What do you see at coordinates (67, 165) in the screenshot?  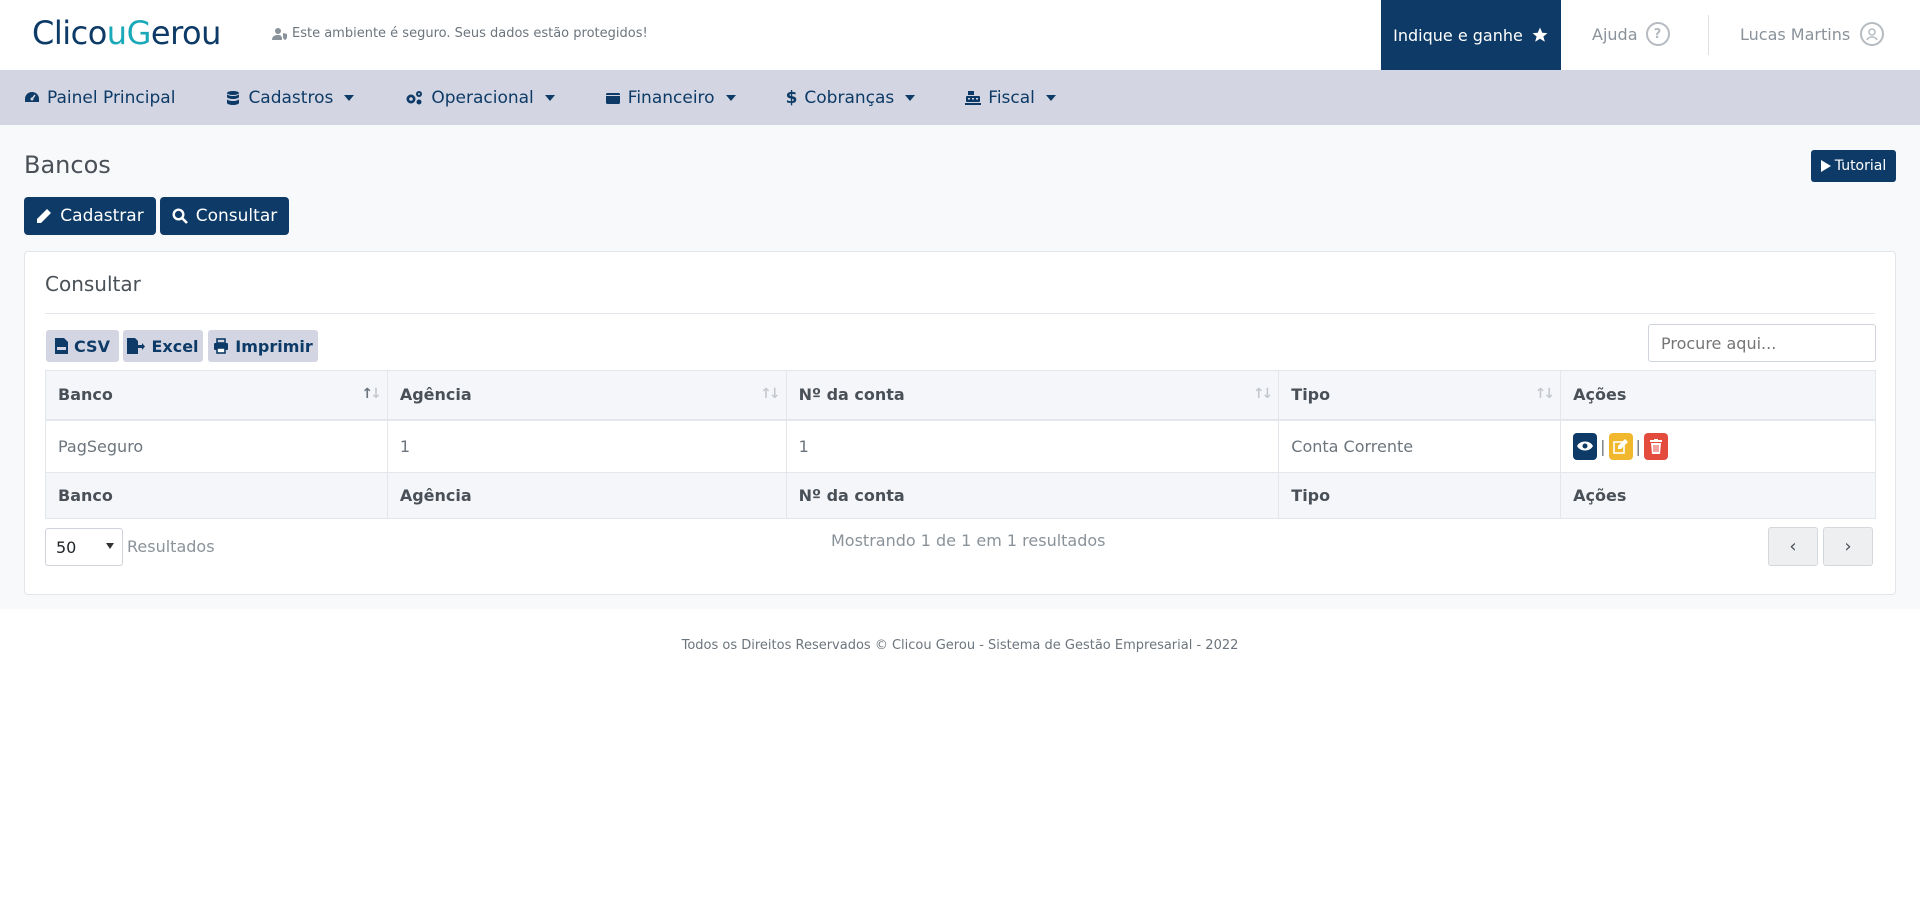 I see `page-title: Bancos` at bounding box center [67, 165].